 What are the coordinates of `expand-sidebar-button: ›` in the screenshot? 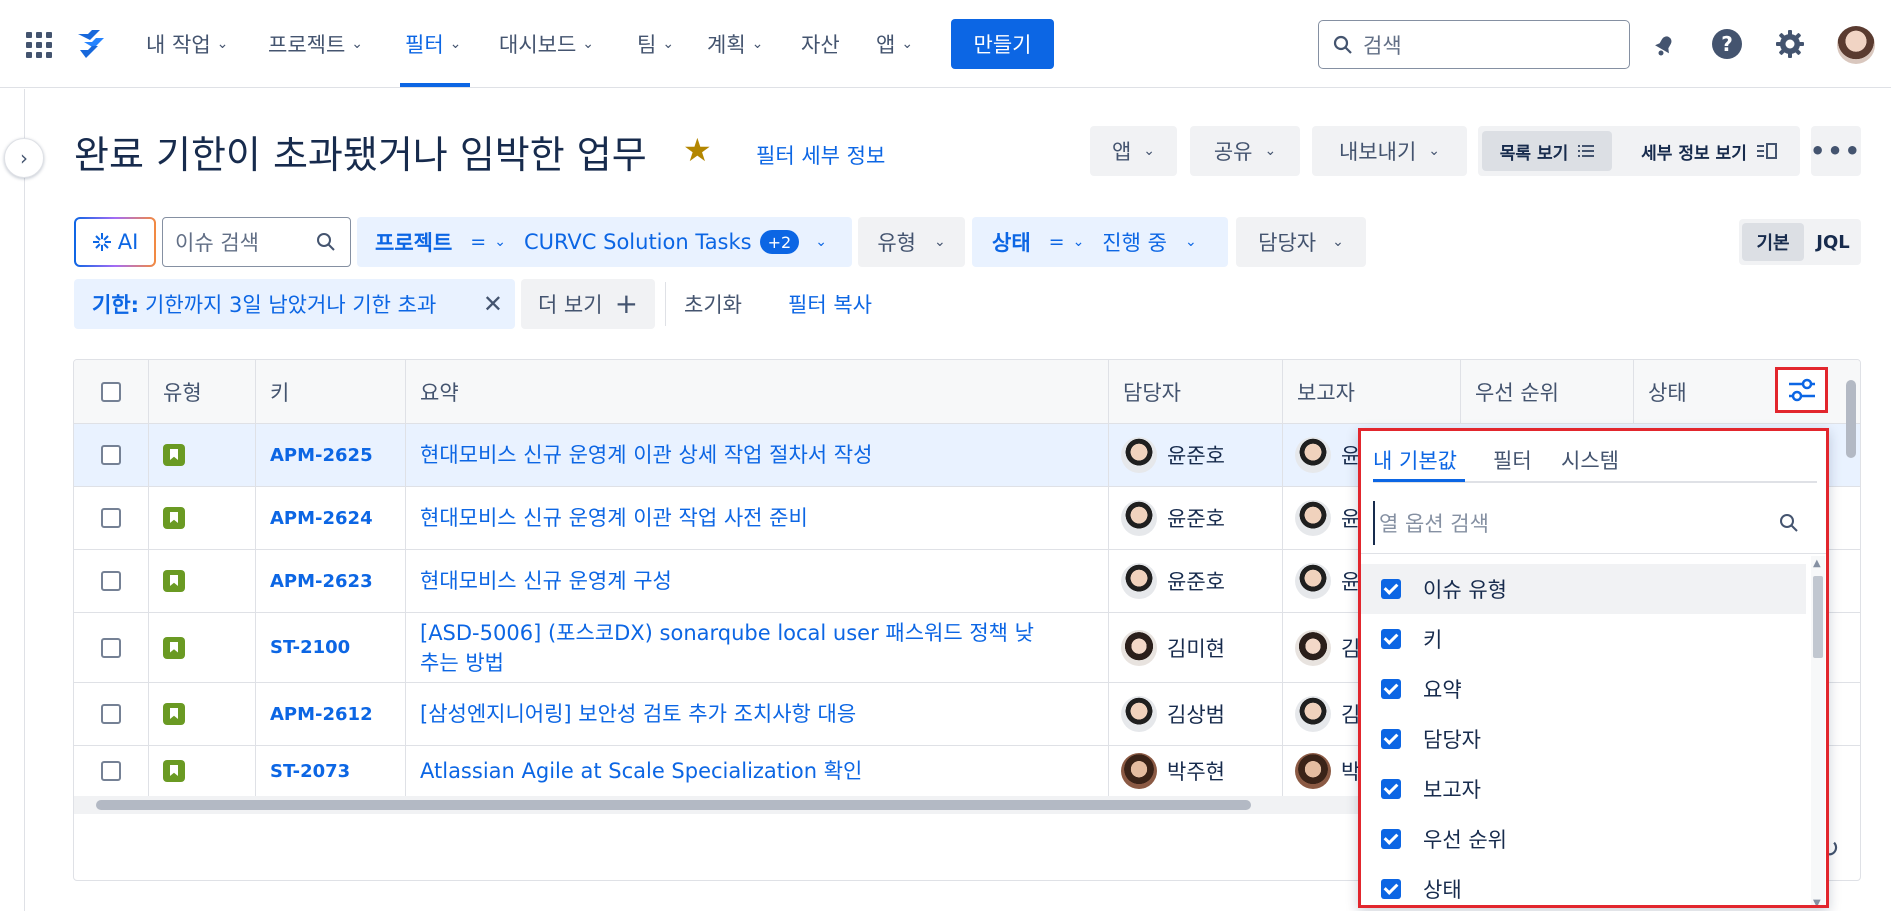 It's located at (24, 158).